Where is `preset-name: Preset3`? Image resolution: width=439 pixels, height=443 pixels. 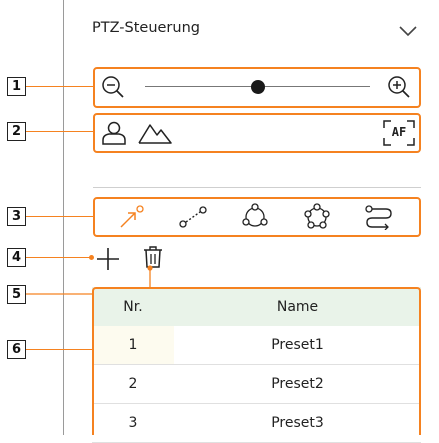 preset-name: Preset3 is located at coordinates (297, 423).